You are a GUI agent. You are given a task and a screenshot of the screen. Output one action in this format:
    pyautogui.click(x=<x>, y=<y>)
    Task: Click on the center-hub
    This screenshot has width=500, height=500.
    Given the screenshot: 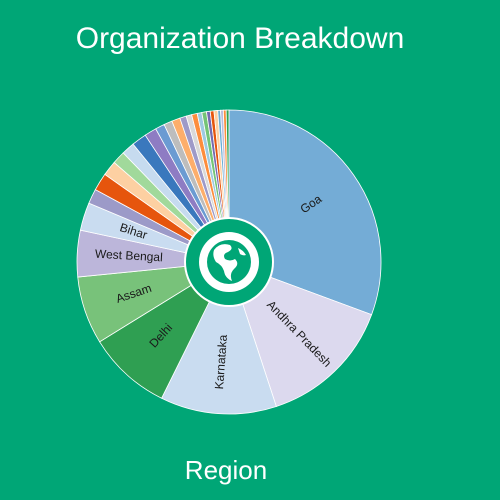 What is the action you would take?
    pyautogui.click(x=229, y=262)
    